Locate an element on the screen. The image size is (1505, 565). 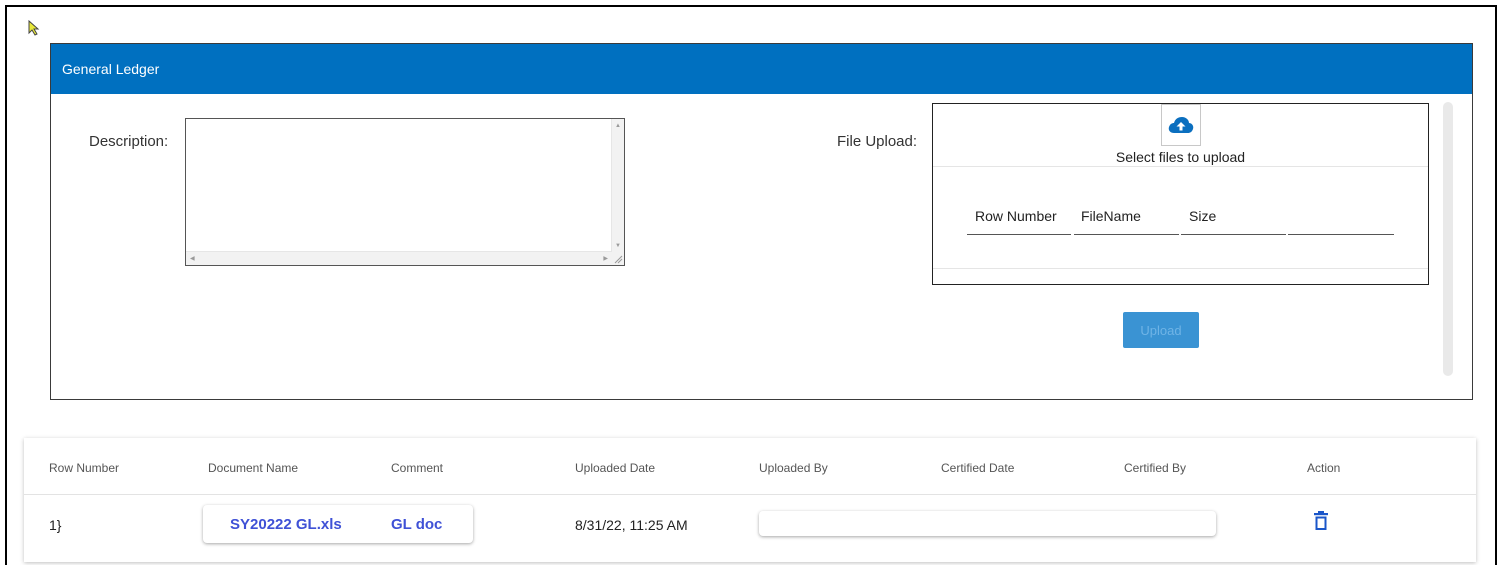
uploaded-by-field is located at coordinates (987, 523).